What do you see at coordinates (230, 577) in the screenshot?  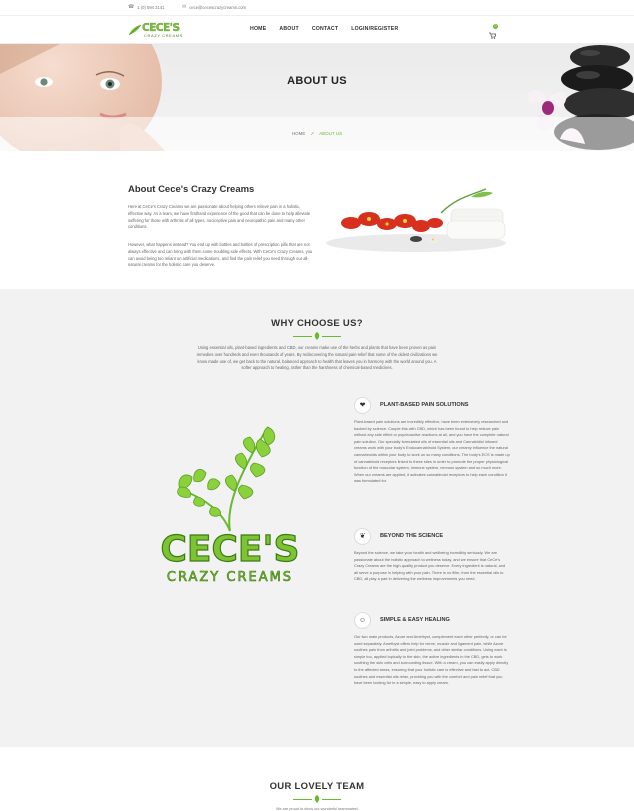 I see `big-logo-text-sub: CRAZY CREAMS` at bounding box center [230, 577].